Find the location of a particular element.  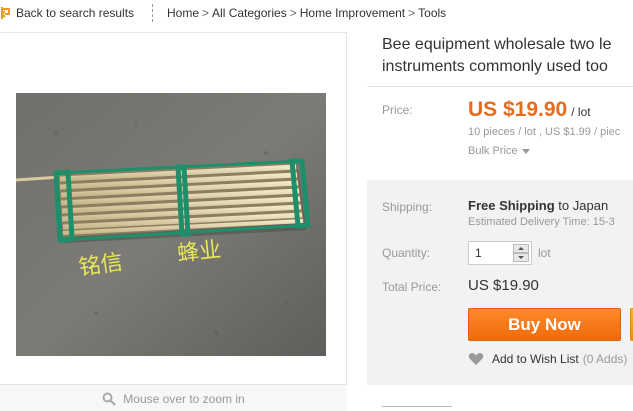

quantity-increment-button is located at coordinates (521, 248).